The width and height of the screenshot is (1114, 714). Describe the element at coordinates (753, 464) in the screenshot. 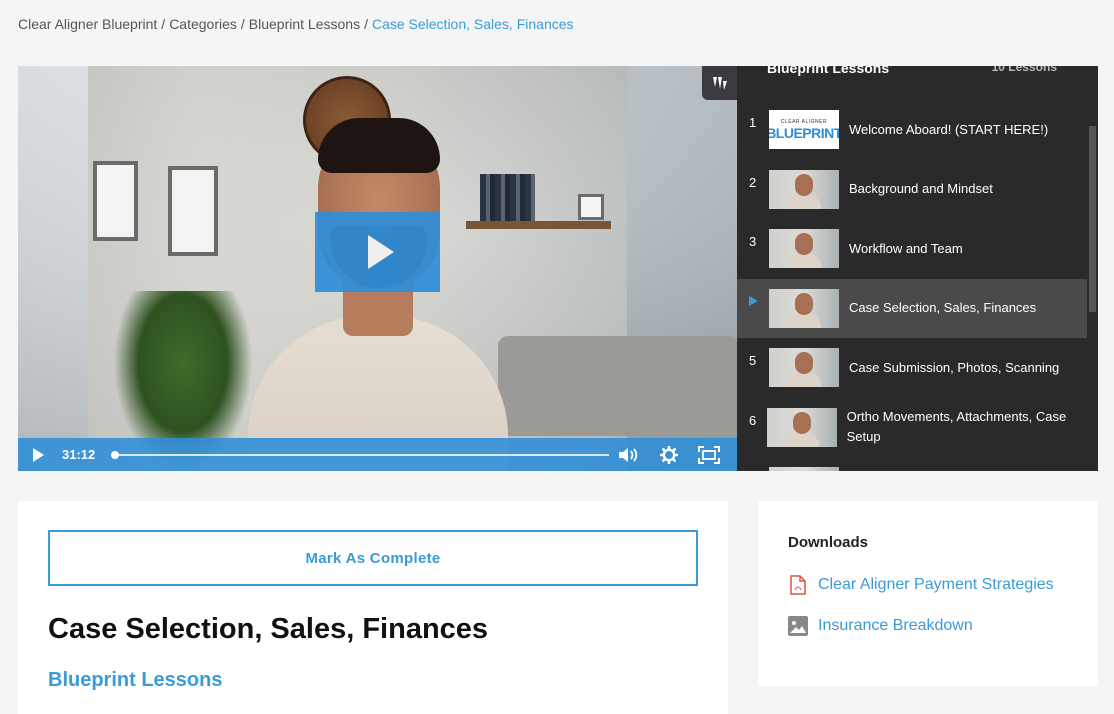

I see `lesson-number` at that location.